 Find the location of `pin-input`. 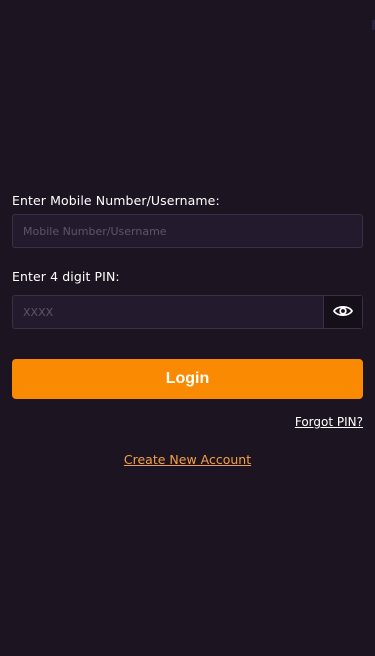

pin-input is located at coordinates (168, 312).